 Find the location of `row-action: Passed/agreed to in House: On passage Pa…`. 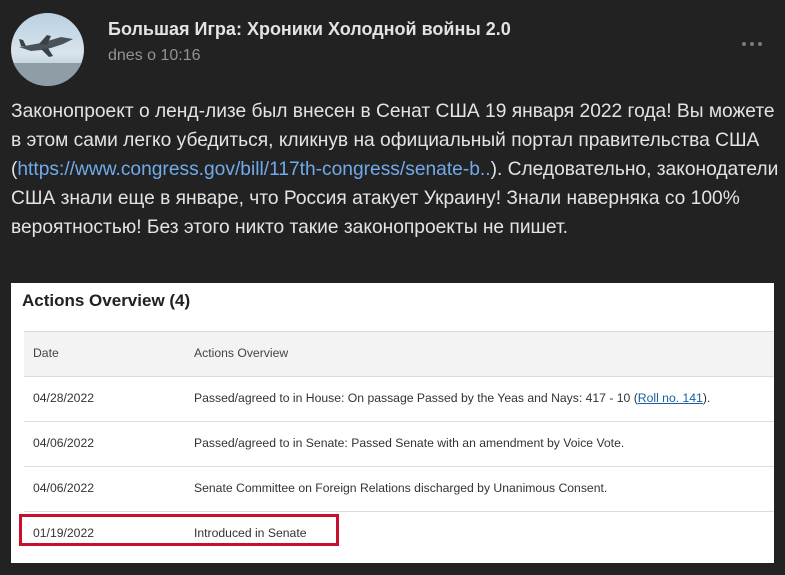

row-action: Passed/agreed to in House: On passage Pa… is located at coordinates (452, 398).